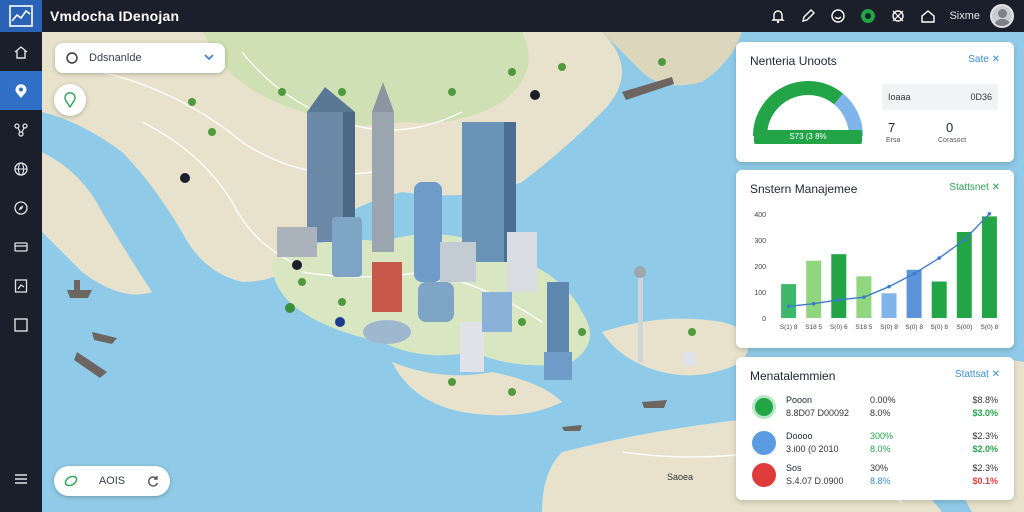 This screenshot has height=512, width=1024. What do you see at coordinates (793, 61) in the screenshot?
I see `stats-card-title: Nenteria Unoots` at bounding box center [793, 61].